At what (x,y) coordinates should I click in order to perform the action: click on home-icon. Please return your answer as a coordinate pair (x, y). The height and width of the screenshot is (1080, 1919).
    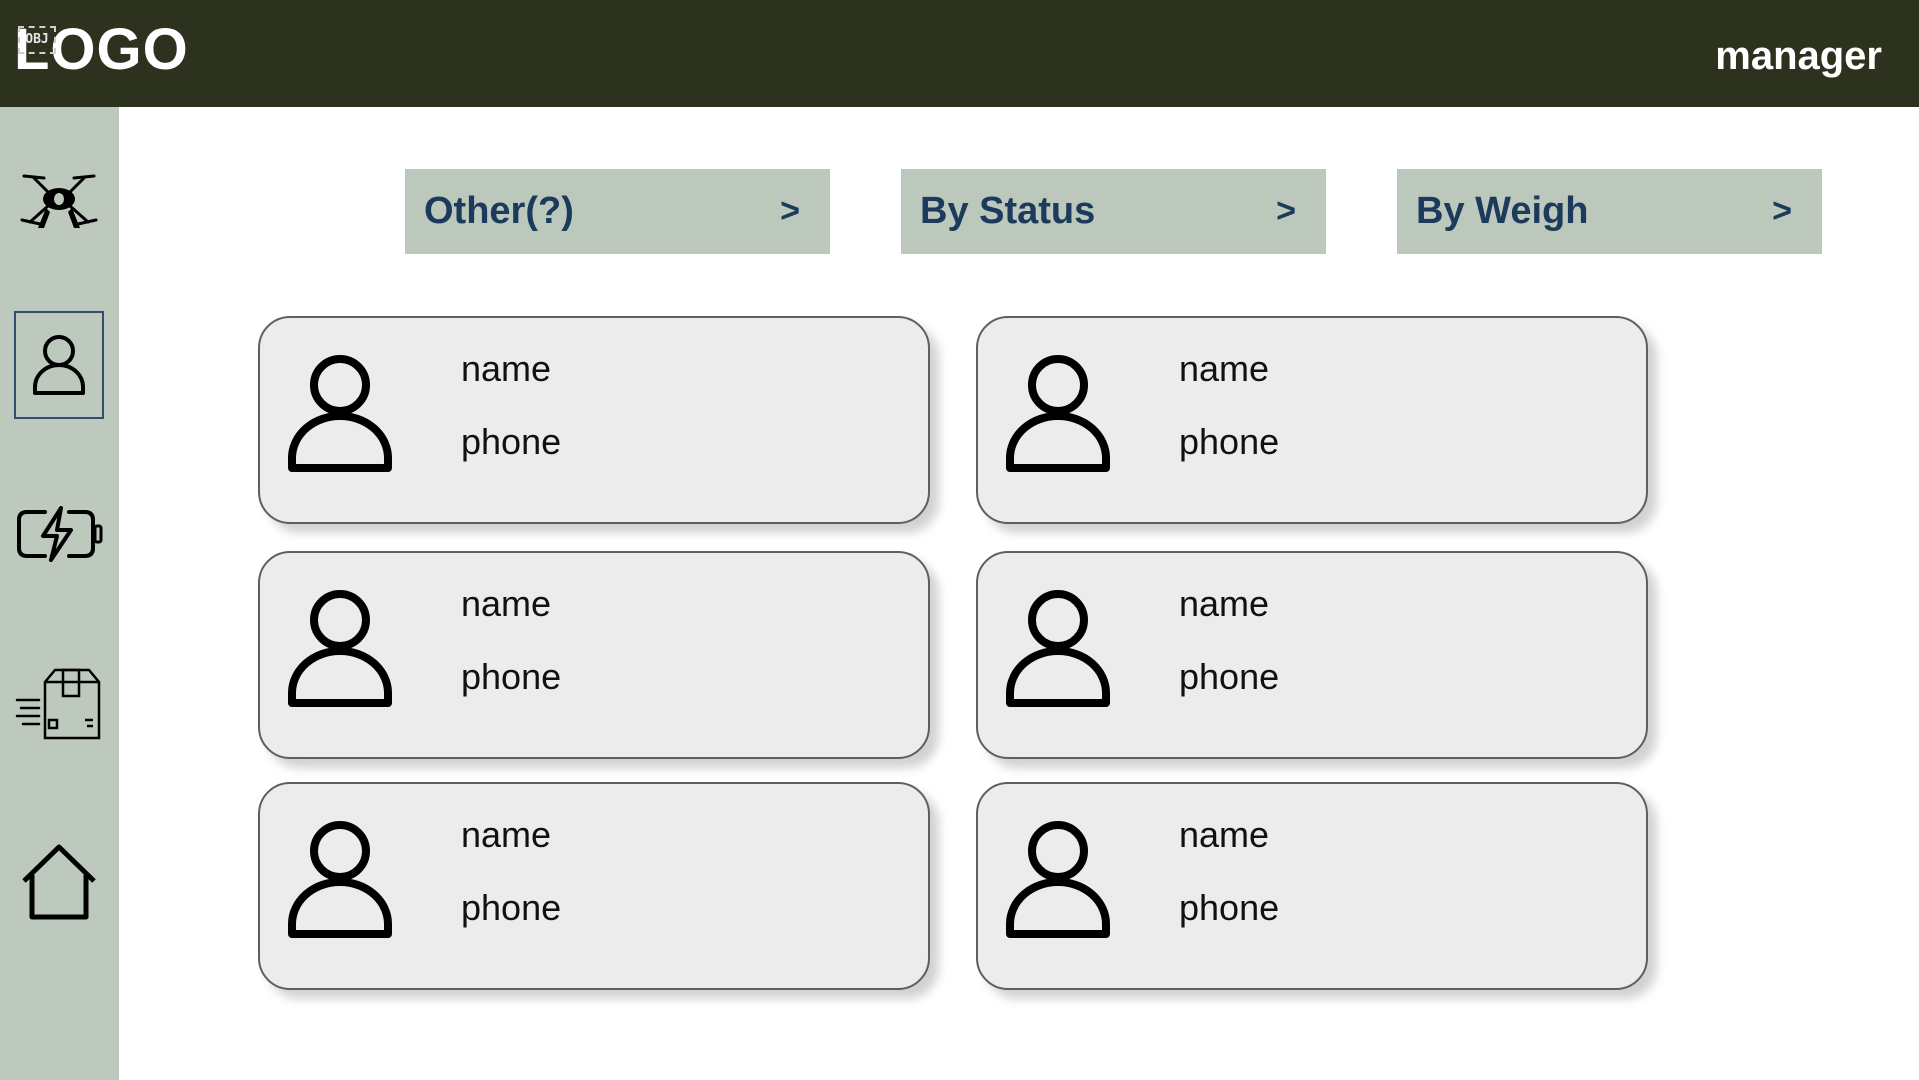
    Looking at the image, I should click on (59, 882).